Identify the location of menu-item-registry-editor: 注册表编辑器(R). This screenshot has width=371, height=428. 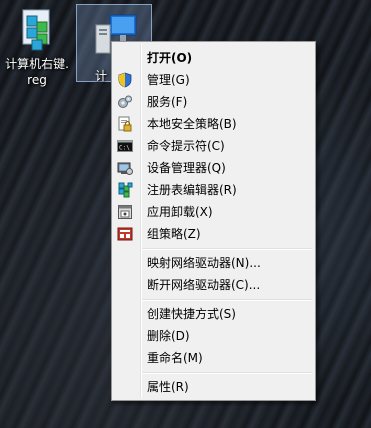
(213, 190).